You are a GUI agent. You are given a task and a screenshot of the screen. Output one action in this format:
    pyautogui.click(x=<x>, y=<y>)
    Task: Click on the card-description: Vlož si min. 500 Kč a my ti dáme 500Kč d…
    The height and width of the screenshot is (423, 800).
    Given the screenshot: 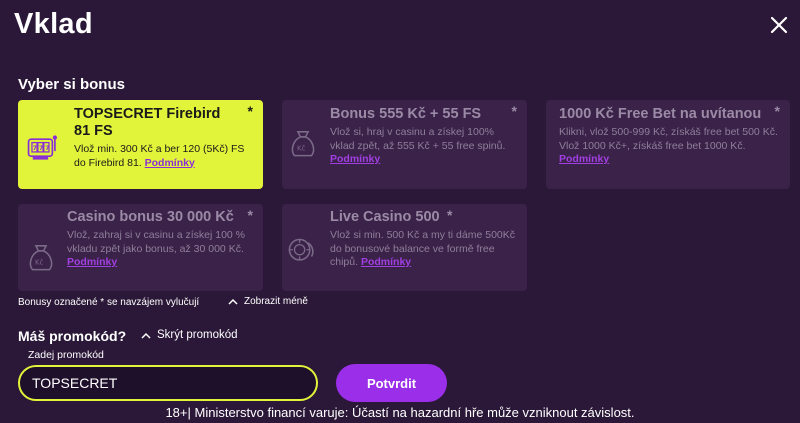 What is the action you would take?
    pyautogui.click(x=424, y=249)
    